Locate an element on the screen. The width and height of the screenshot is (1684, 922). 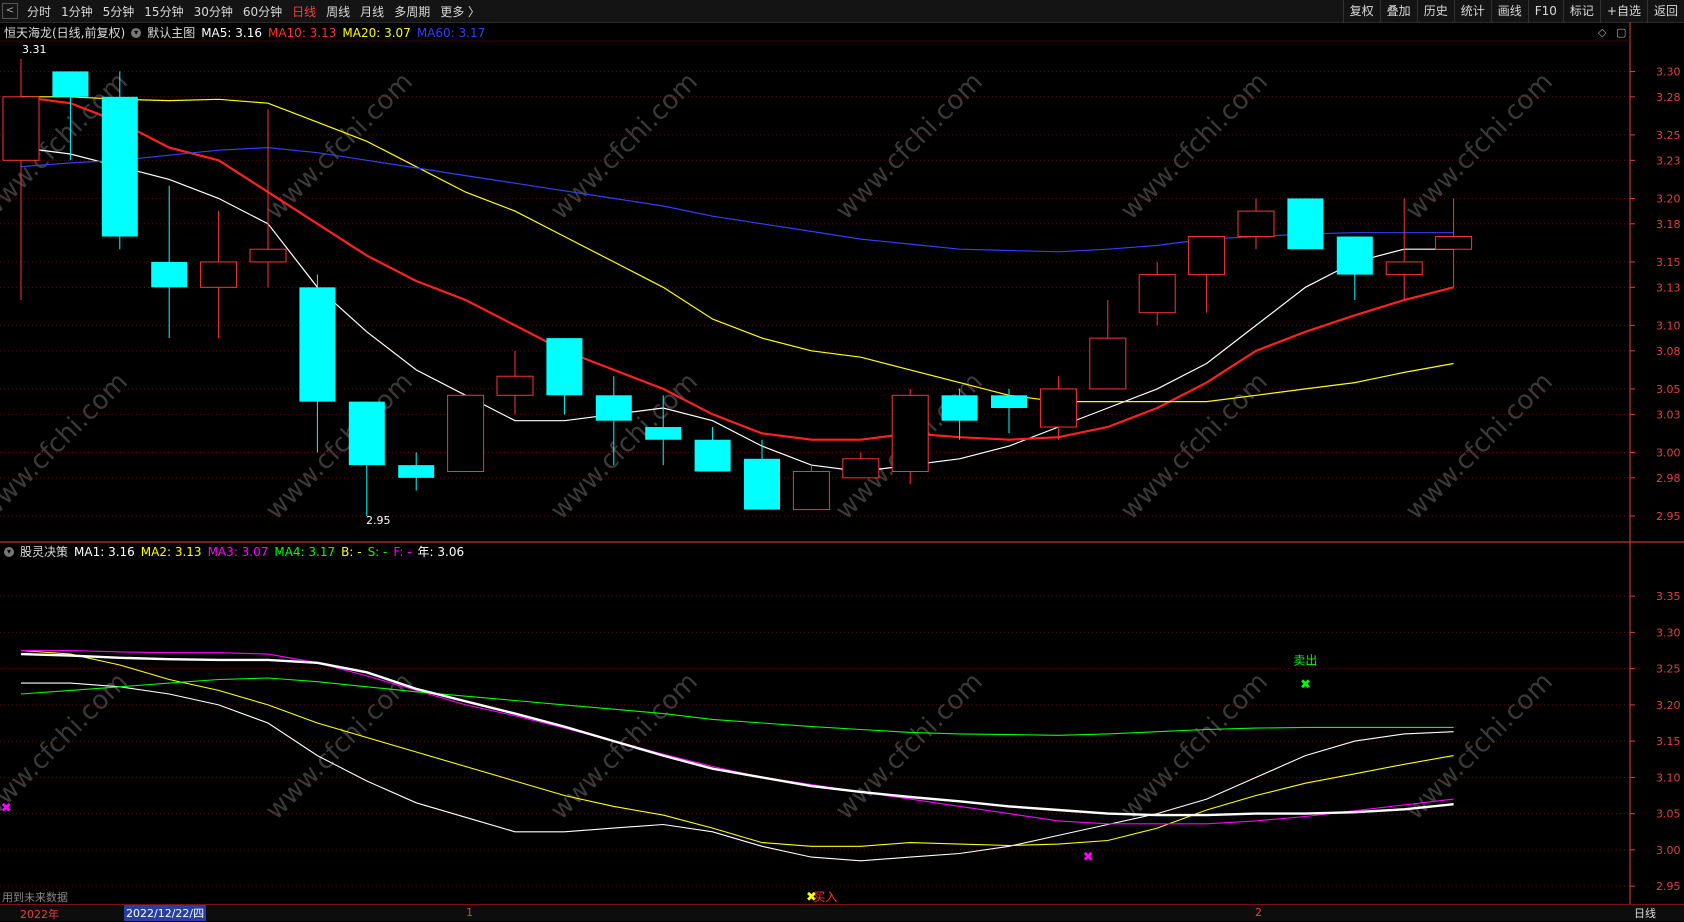
template-toggle-icon: ▾ is located at coordinates (136, 32).